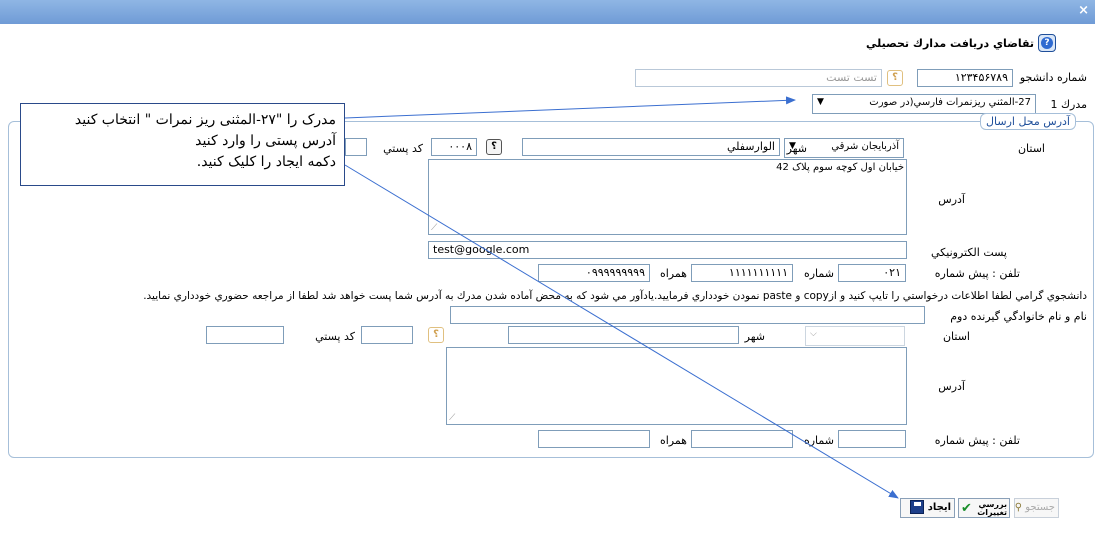 The width and height of the screenshot is (1095, 544). Describe the element at coordinates (820, 102) in the screenshot. I see `chevron-down-icon: ▼` at that location.